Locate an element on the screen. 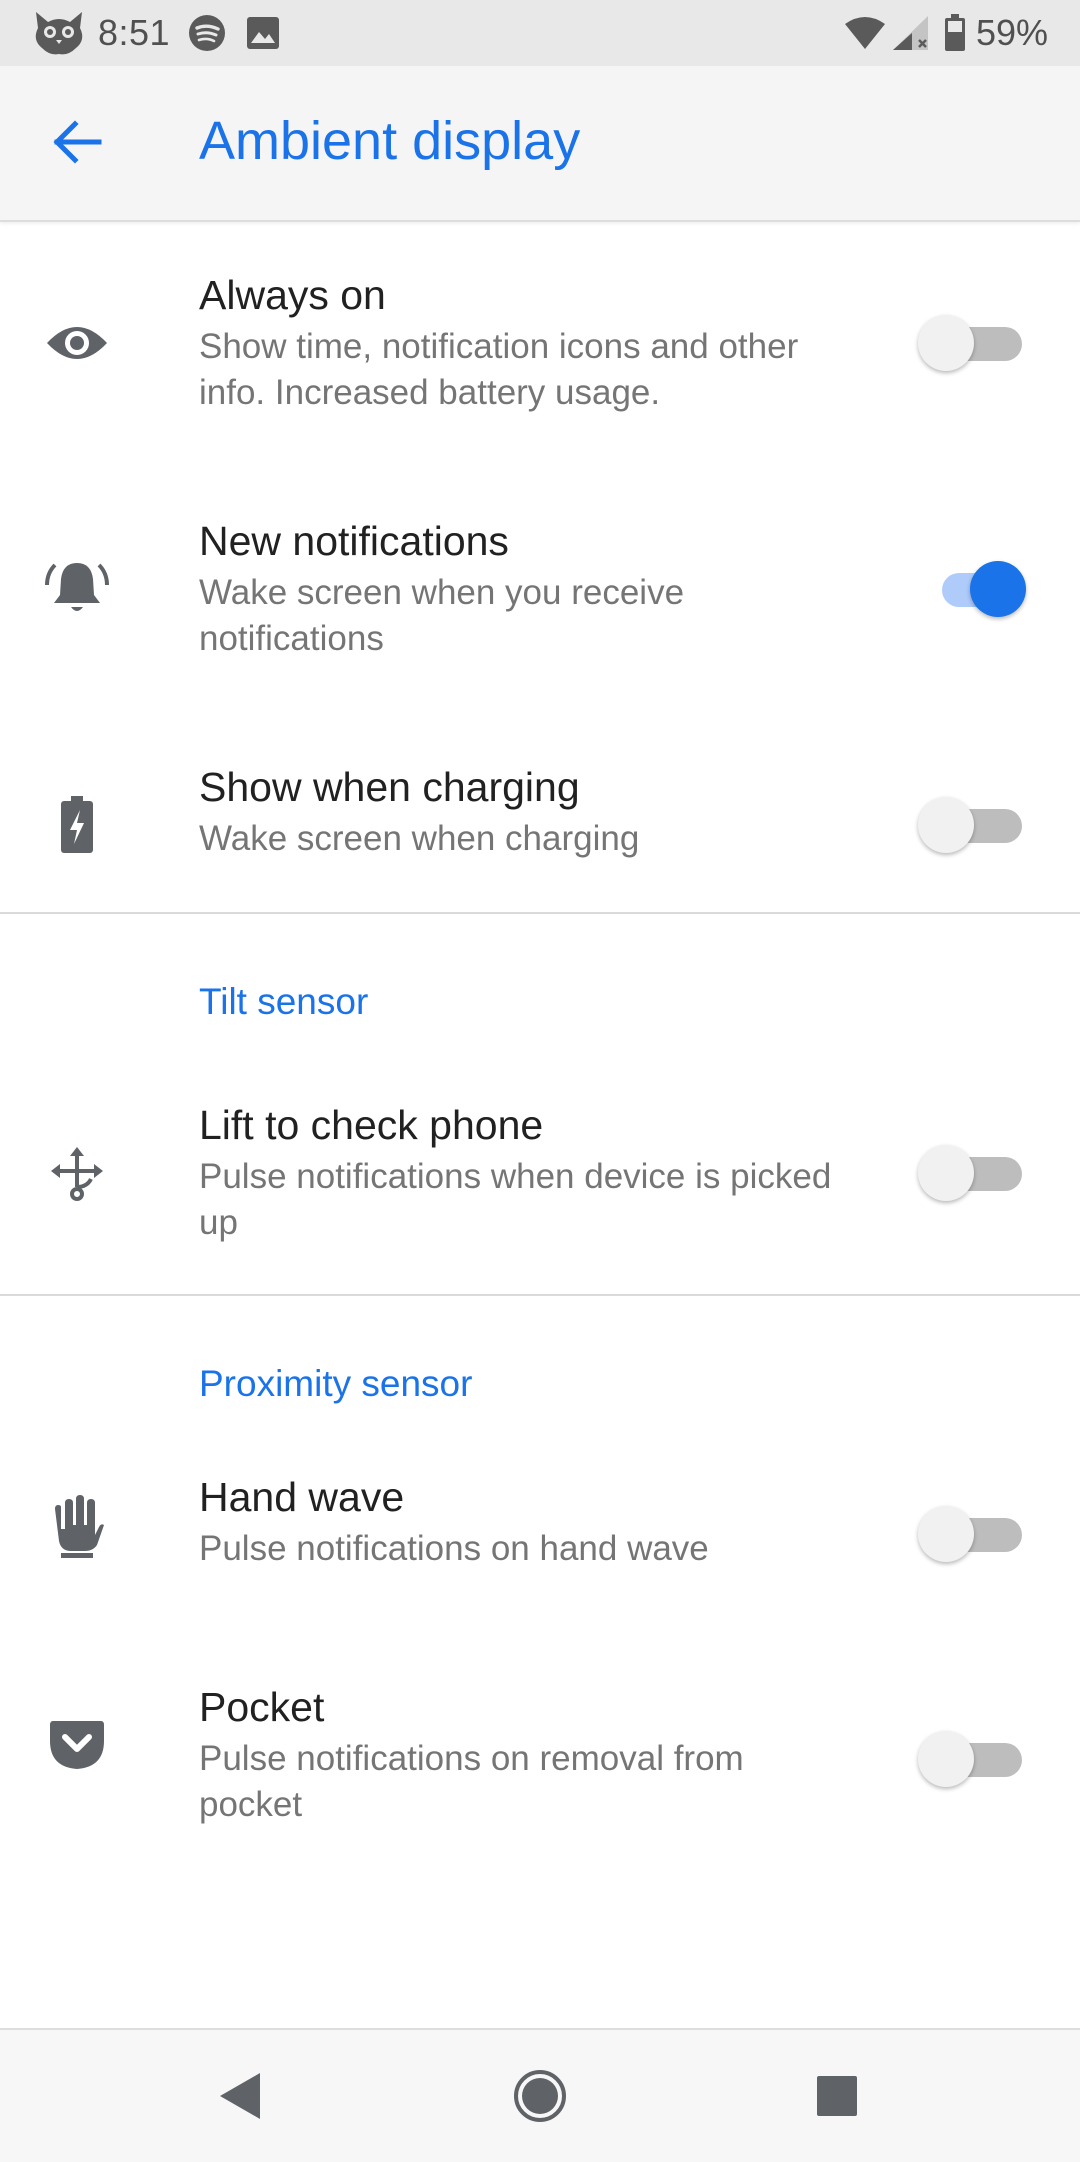 This screenshot has width=1080, height=2162. page-title: Ambient display is located at coordinates (390, 141).